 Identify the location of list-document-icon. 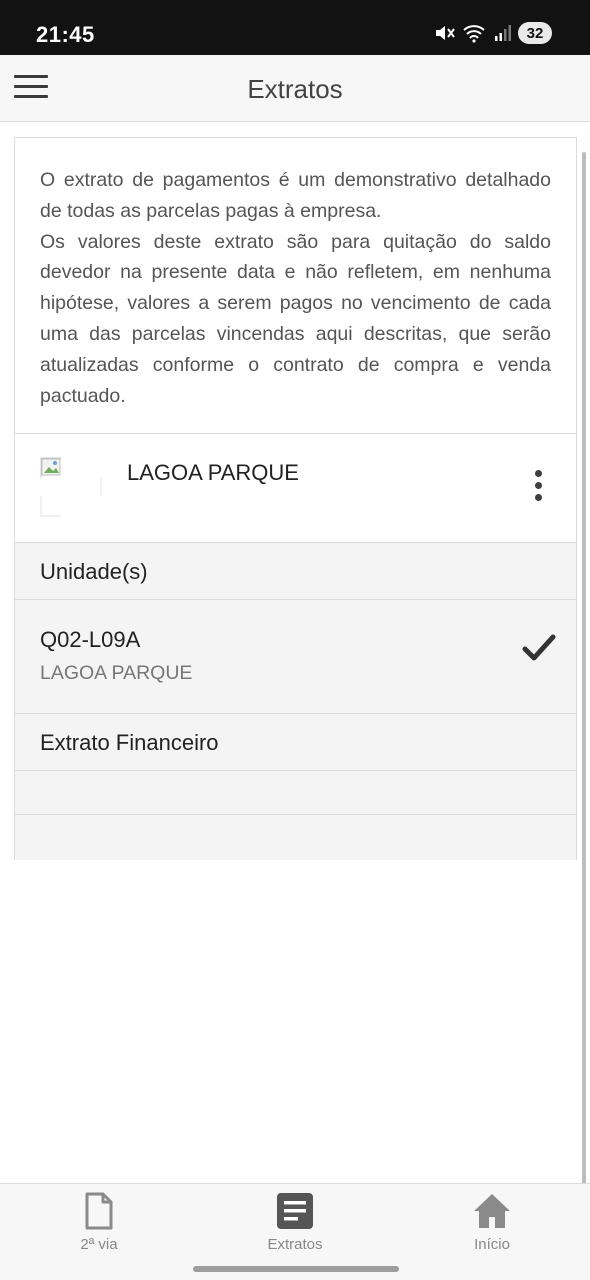
(295, 1211).